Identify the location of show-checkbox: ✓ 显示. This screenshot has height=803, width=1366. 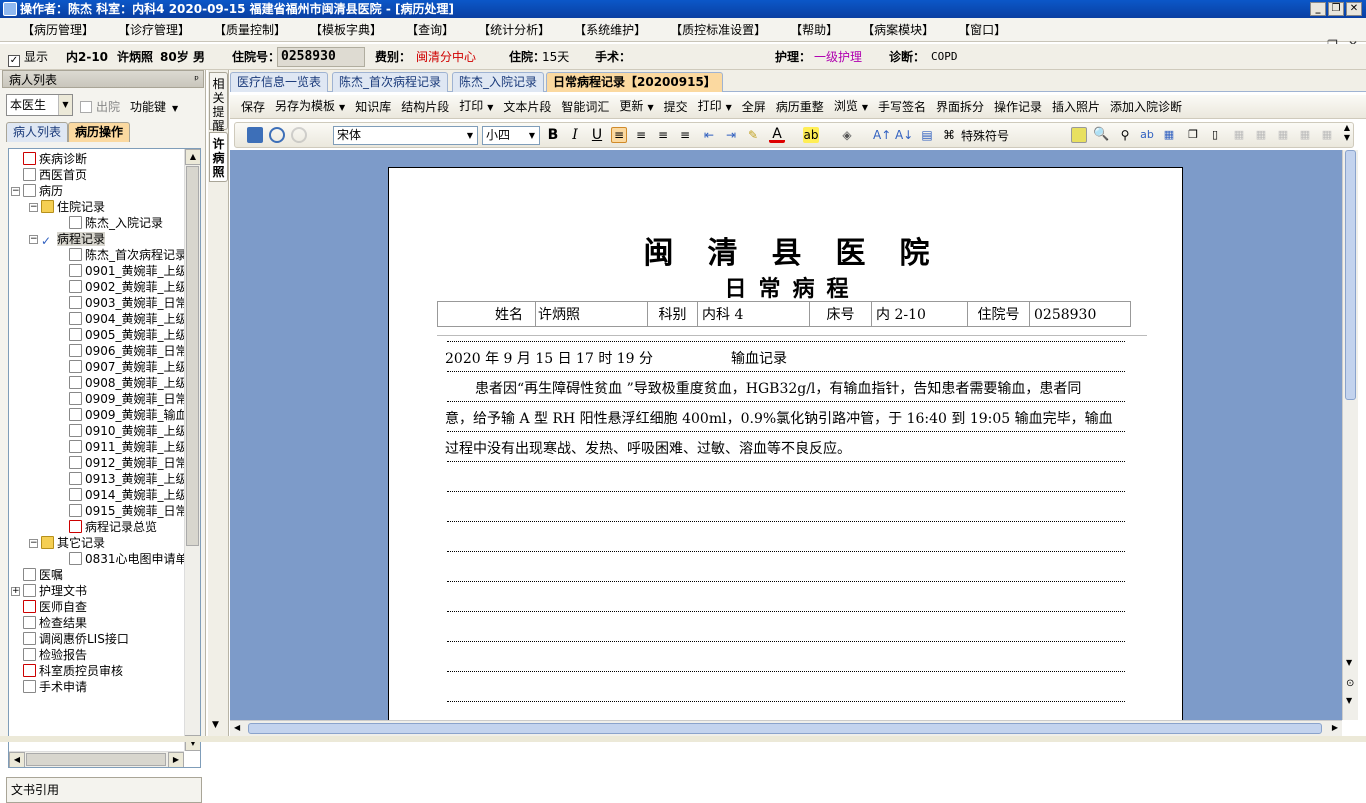
(28, 57).